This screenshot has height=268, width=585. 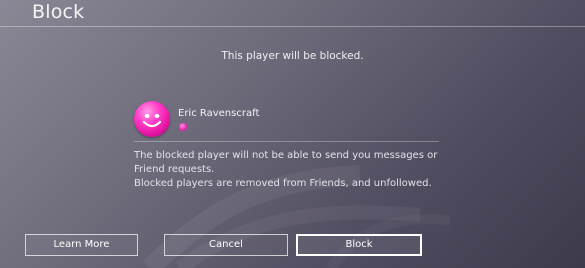 I want to click on player-name: Eric Ravenscraft, so click(x=219, y=113).